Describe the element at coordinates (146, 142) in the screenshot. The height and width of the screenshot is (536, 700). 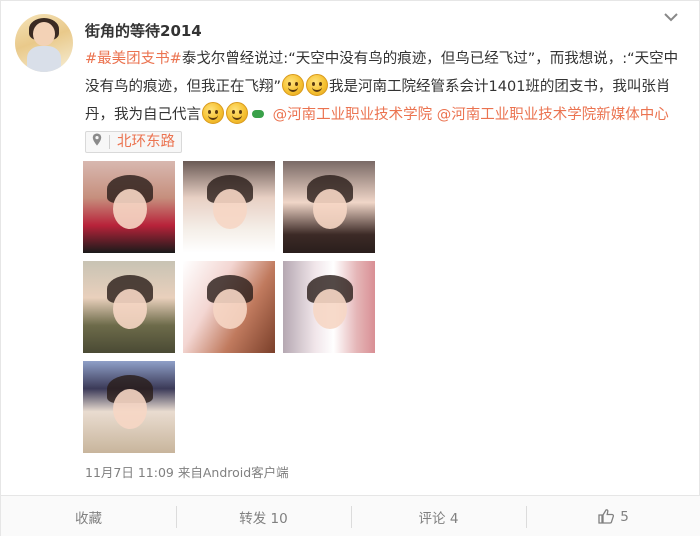
I see `location-label: 北环东路` at that location.